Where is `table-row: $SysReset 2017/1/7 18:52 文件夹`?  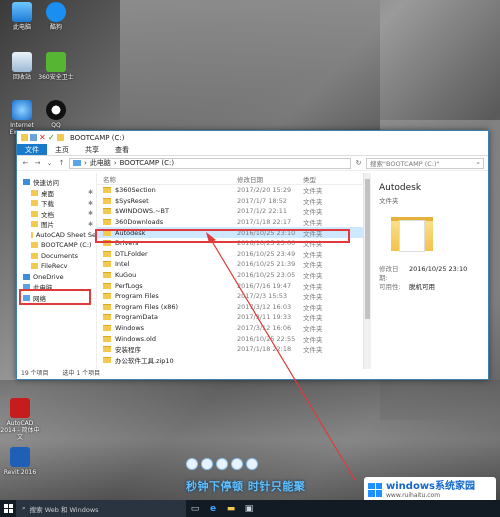 table-row: $SysReset 2017/1/7 18:52 文件夹 is located at coordinates (230, 201).